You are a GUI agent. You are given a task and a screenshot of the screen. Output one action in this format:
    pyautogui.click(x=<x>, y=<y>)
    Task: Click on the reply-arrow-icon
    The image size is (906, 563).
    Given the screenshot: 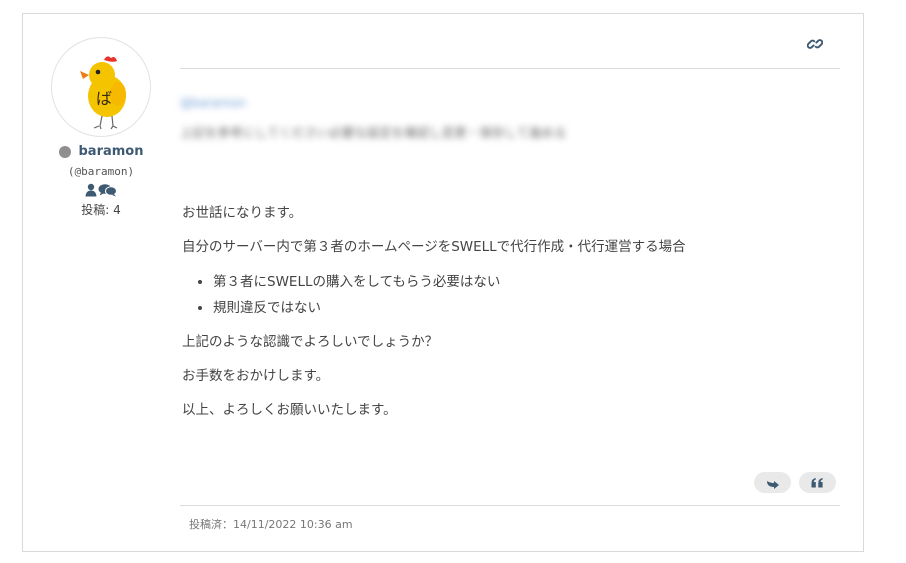 What is the action you would take?
    pyautogui.click(x=772, y=484)
    